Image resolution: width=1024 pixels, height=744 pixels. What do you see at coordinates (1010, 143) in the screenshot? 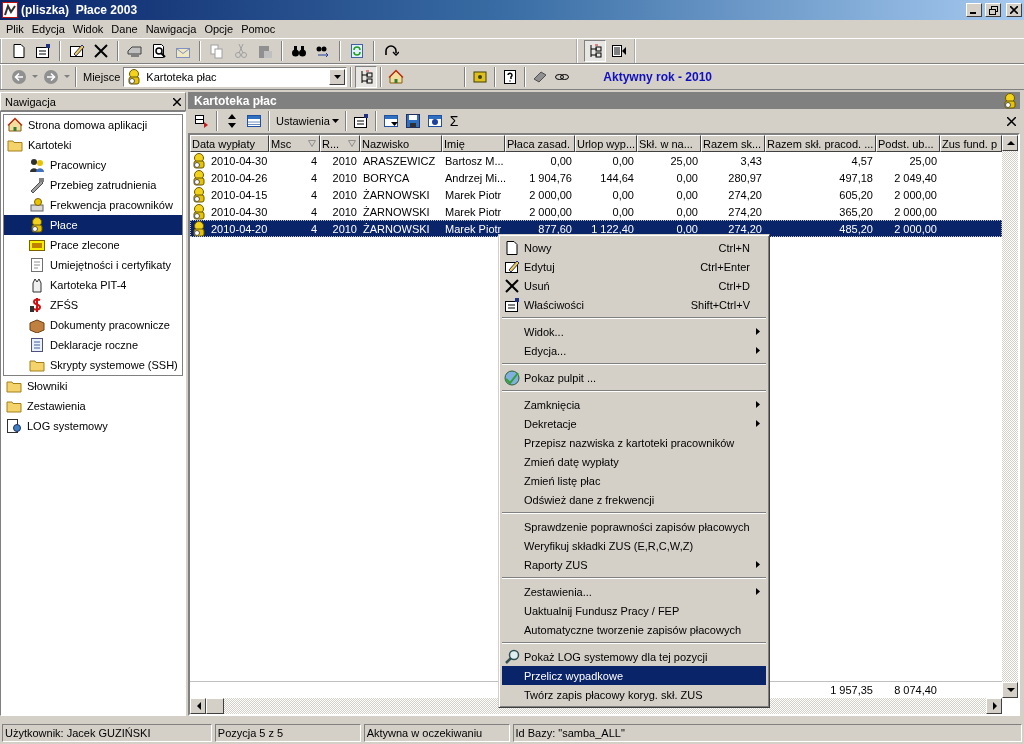
I see `scroll-up-button` at bounding box center [1010, 143].